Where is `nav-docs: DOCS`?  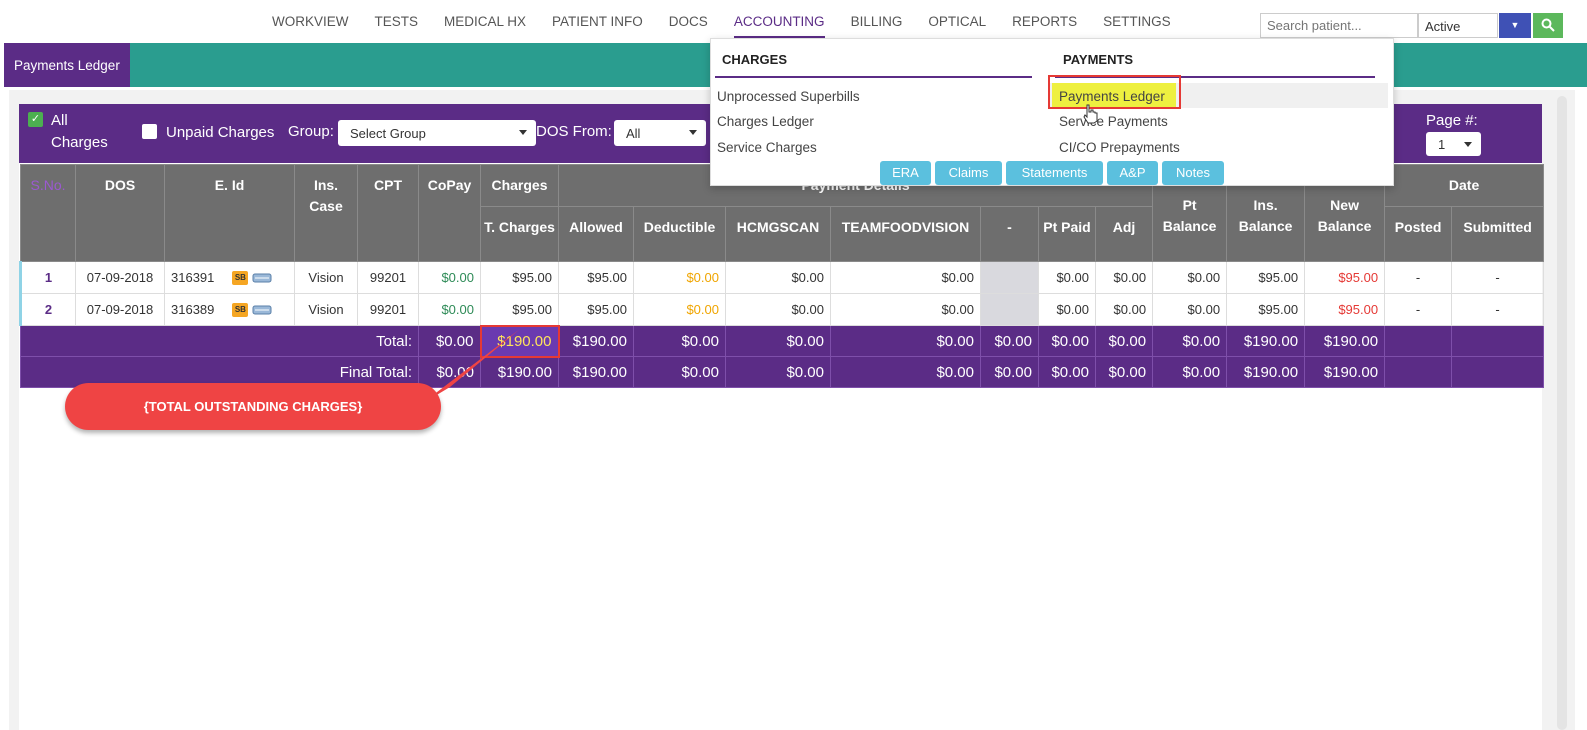 nav-docs: DOCS is located at coordinates (688, 26).